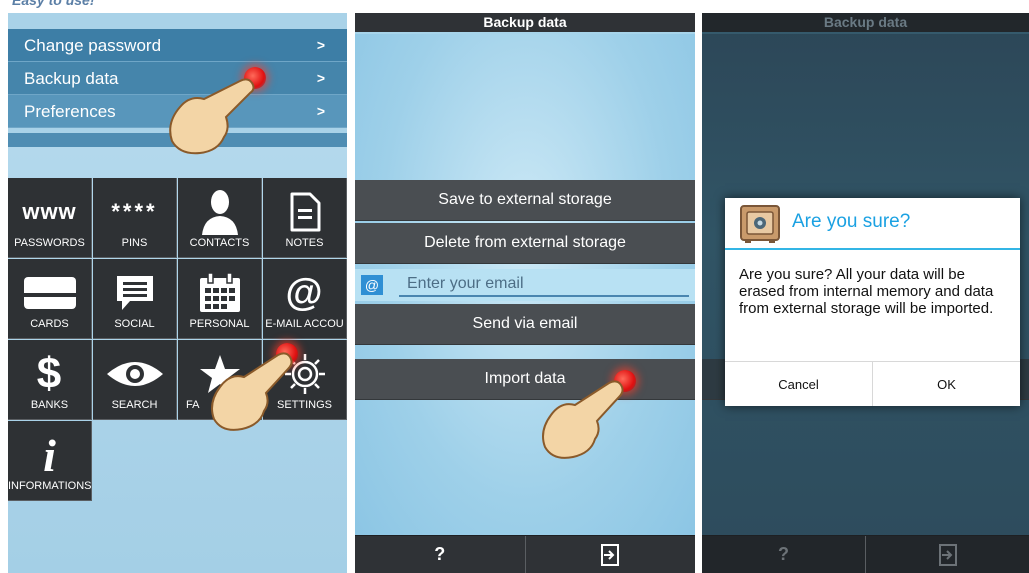  What do you see at coordinates (49, 405) in the screenshot?
I see `tile-label: BANKS` at bounding box center [49, 405].